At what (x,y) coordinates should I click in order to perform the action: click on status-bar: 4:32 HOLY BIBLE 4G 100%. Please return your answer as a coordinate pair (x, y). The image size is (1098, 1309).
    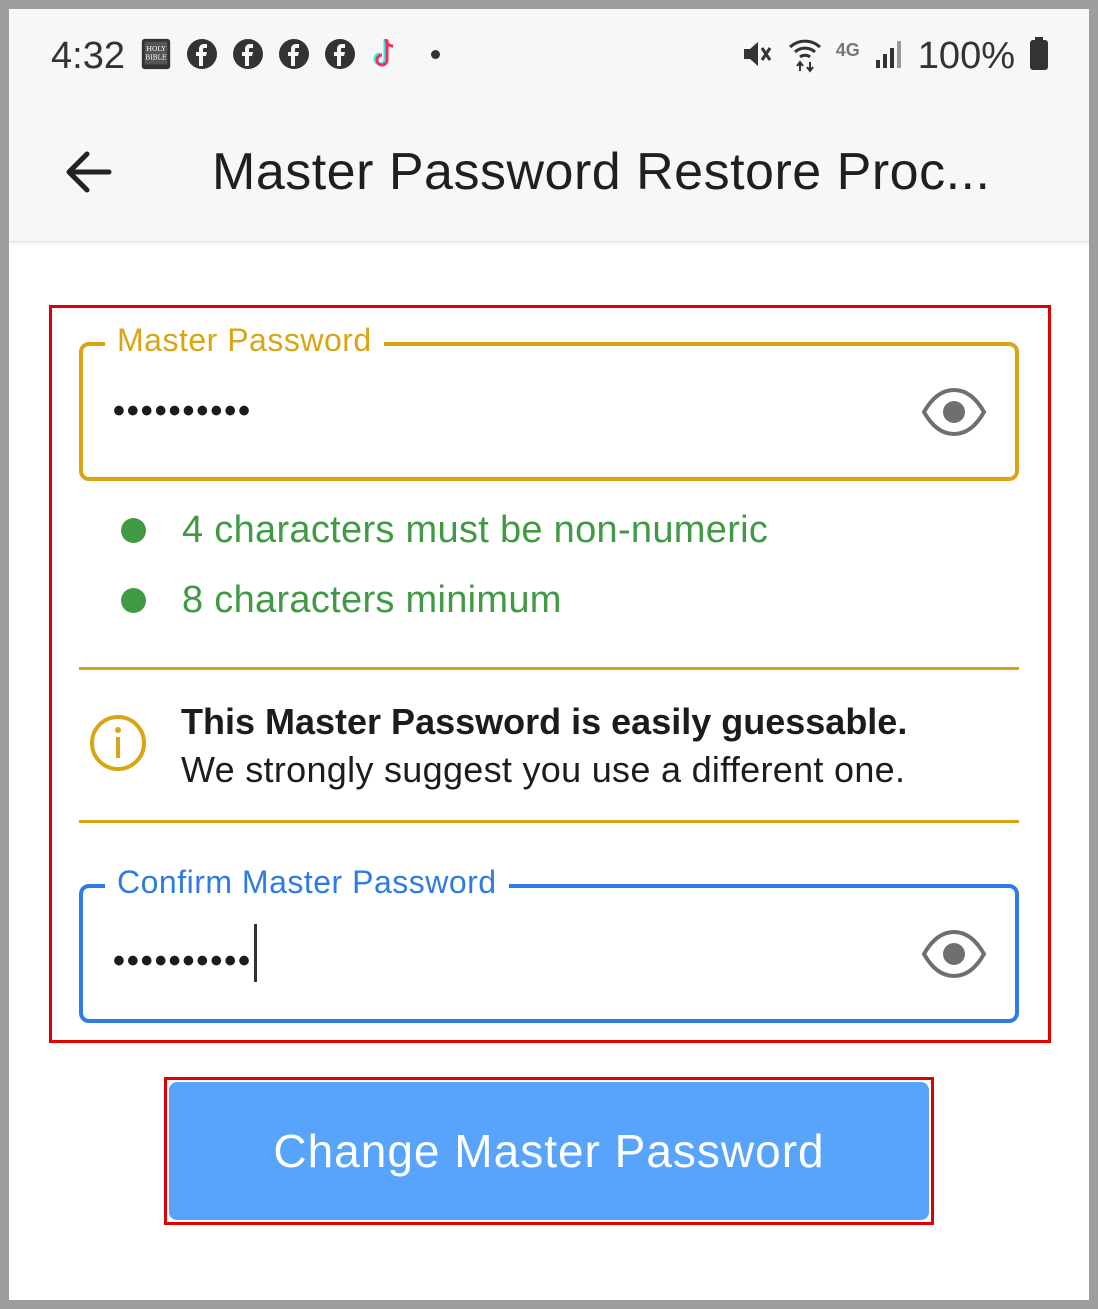
    Looking at the image, I should click on (549, 56).